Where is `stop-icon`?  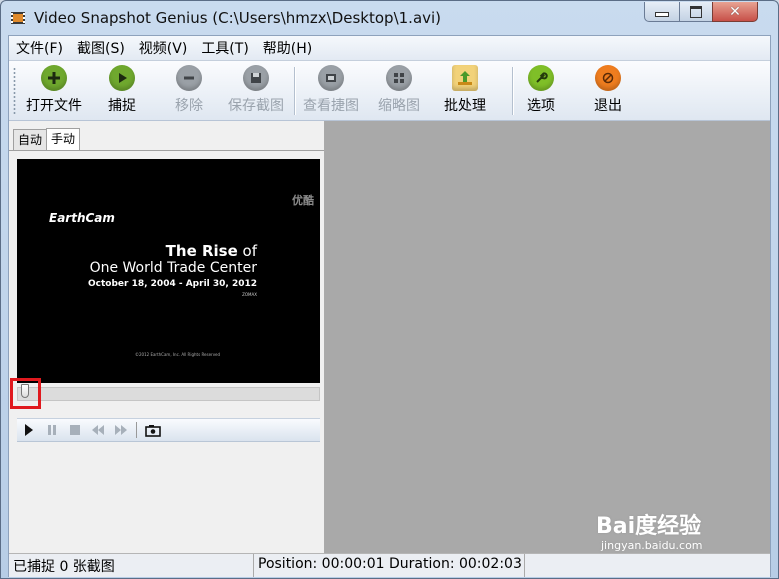
stop-icon is located at coordinates (608, 78).